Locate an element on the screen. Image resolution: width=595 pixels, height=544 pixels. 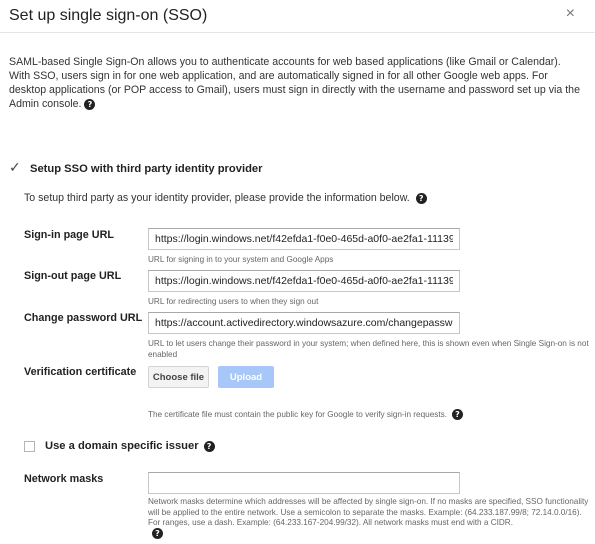
domain-issuer-label: Use a domain specific issuer is located at coordinates (122, 446).